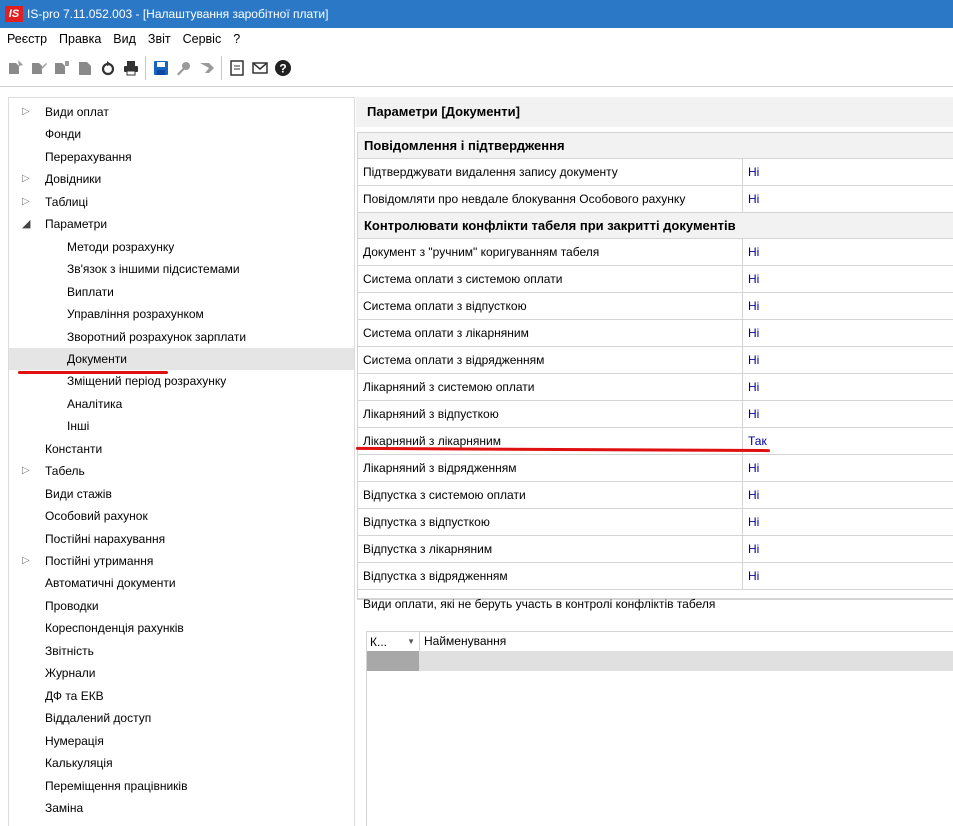 The height and width of the screenshot is (826, 953). Describe the element at coordinates (655, 279) in the screenshot. I see `parameter-row: Система оплати з системою оплати Ні` at that location.